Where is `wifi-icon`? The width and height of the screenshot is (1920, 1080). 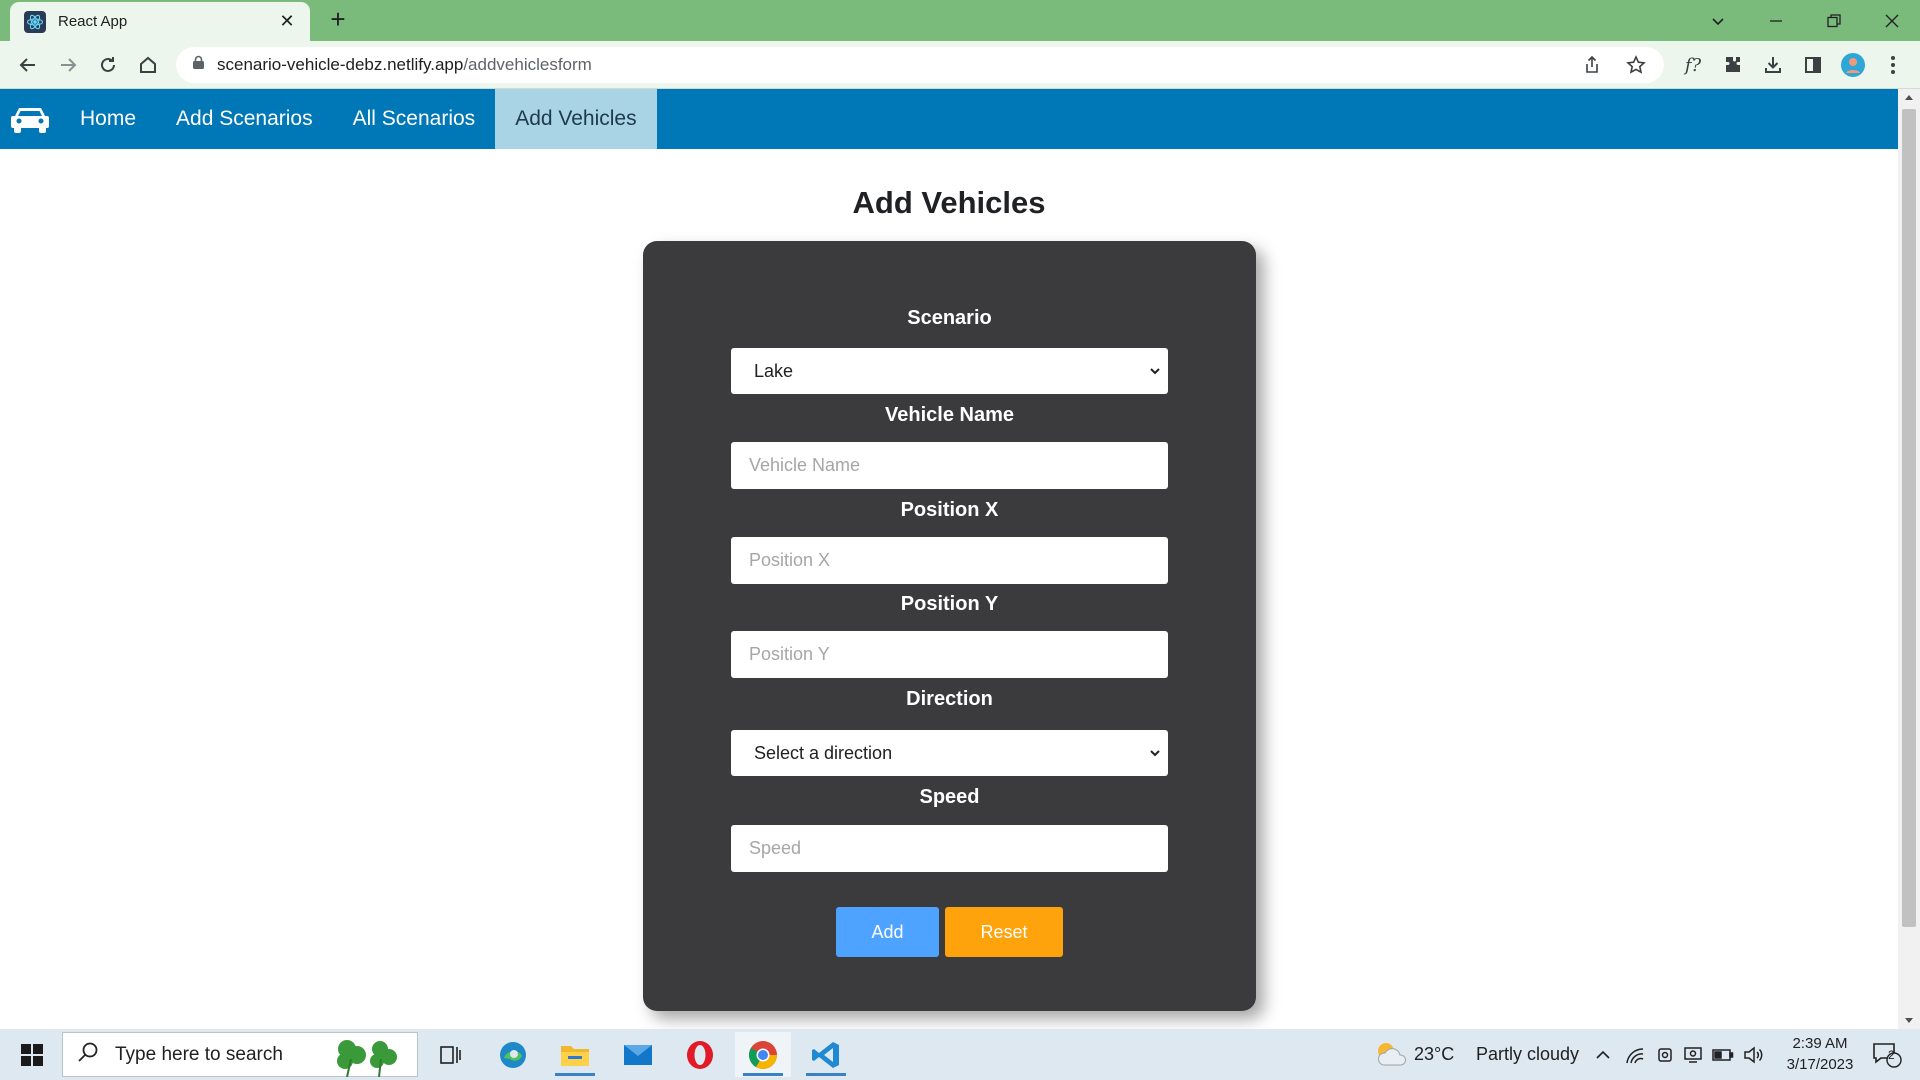
wifi-icon is located at coordinates (1635, 1055).